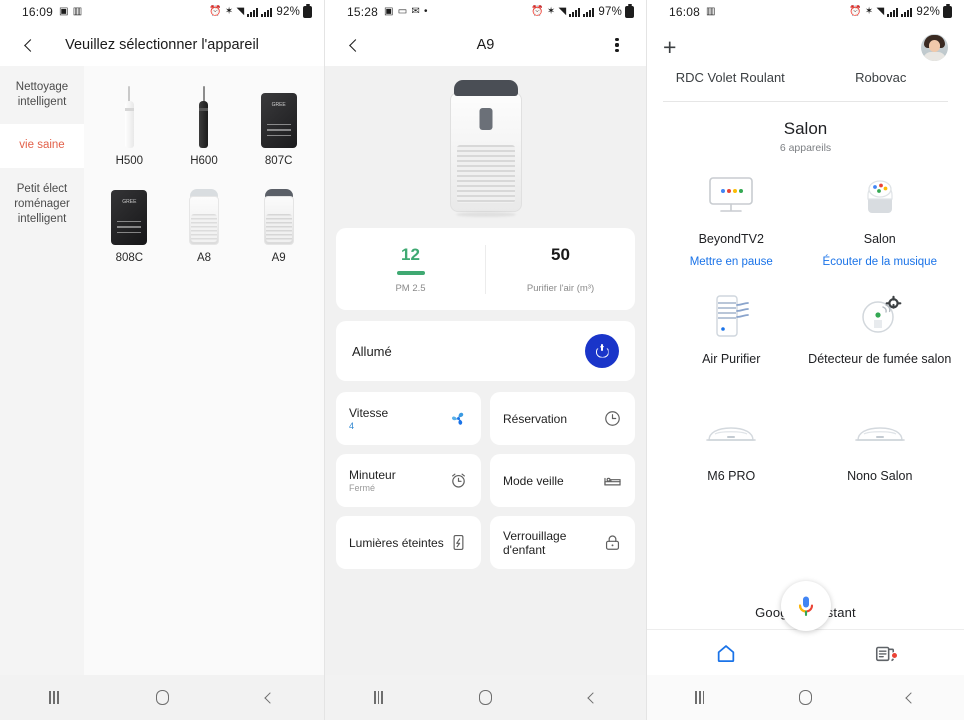 This screenshot has width=964, height=720. What do you see at coordinates (70, 12) in the screenshot?
I see `status-left-icons: ▣ ▥` at bounding box center [70, 12].